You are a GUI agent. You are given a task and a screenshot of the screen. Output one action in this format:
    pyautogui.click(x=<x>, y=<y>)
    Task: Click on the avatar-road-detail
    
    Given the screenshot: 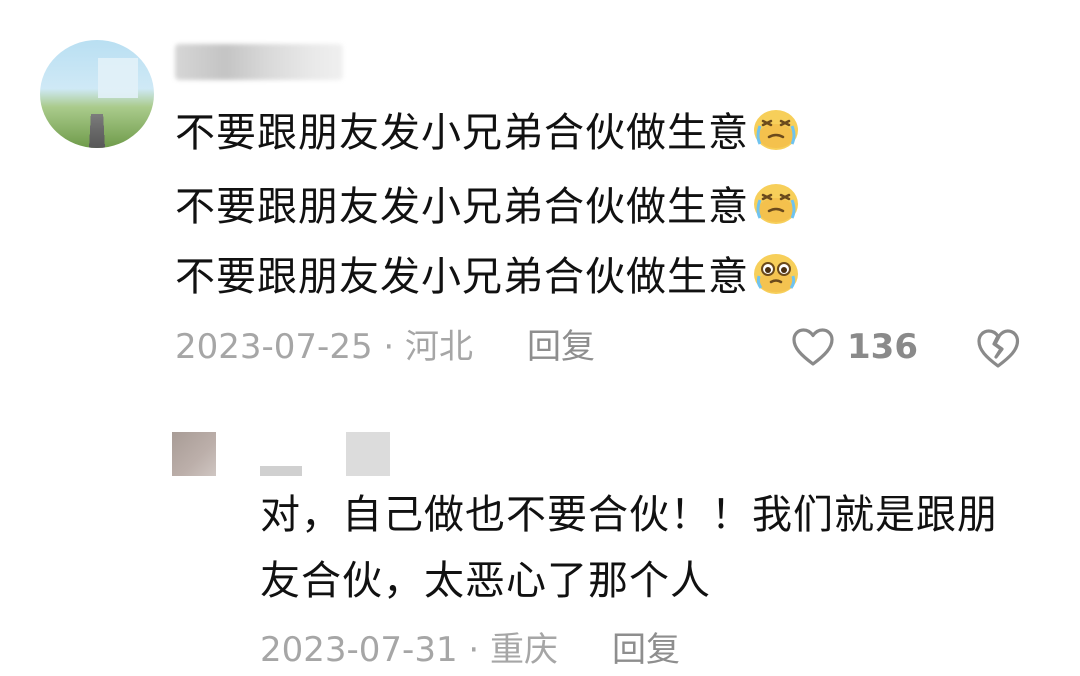 What is the action you would take?
    pyautogui.click(x=97, y=131)
    